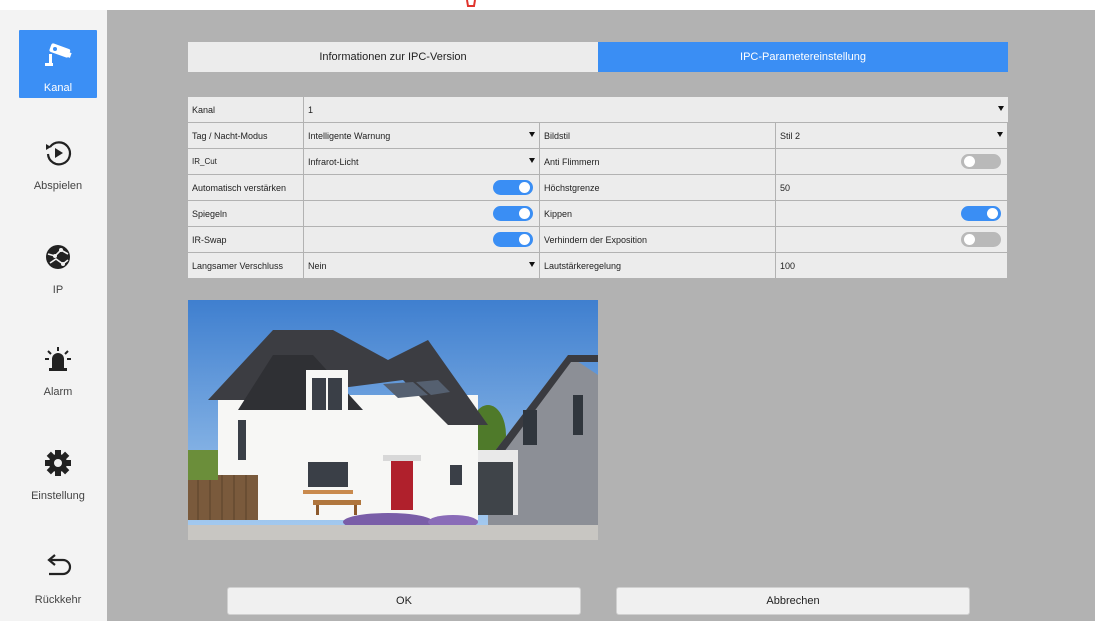  What do you see at coordinates (421, 187) in the screenshot?
I see `auto-verstaerken-cell` at bounding box center [421, 187].